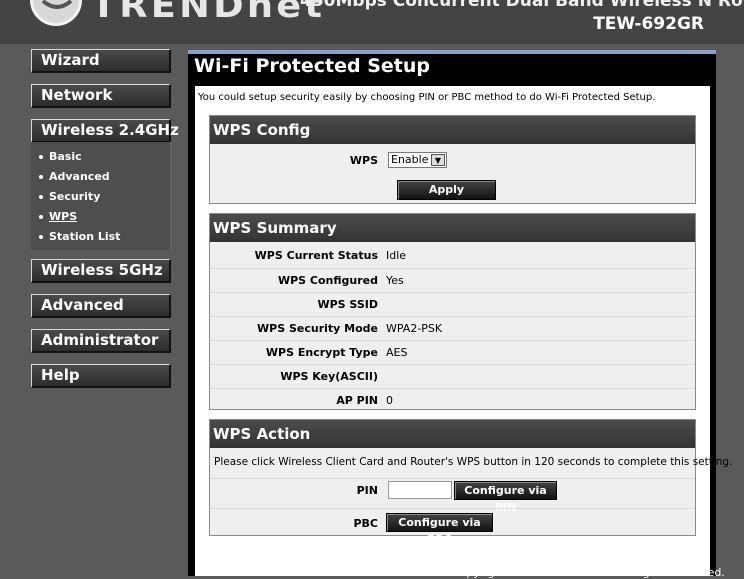 The width and height of the screenshot is (744, 579). What do you see at coordinates (329, 376) in the screenshot?
I see `summary-label: WPS Key(ASCII)` at bounding box center [329, 376].